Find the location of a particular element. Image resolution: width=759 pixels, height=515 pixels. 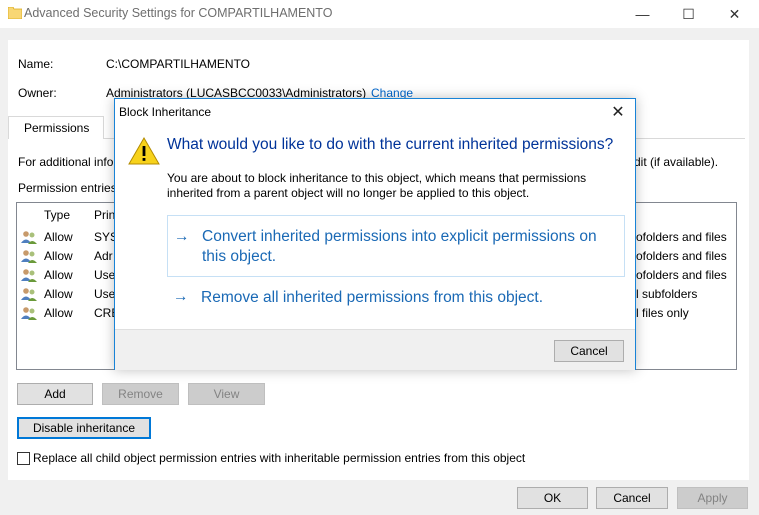

disable-inheritance-button: Disable inheritance is located at coordinates (84, 428).